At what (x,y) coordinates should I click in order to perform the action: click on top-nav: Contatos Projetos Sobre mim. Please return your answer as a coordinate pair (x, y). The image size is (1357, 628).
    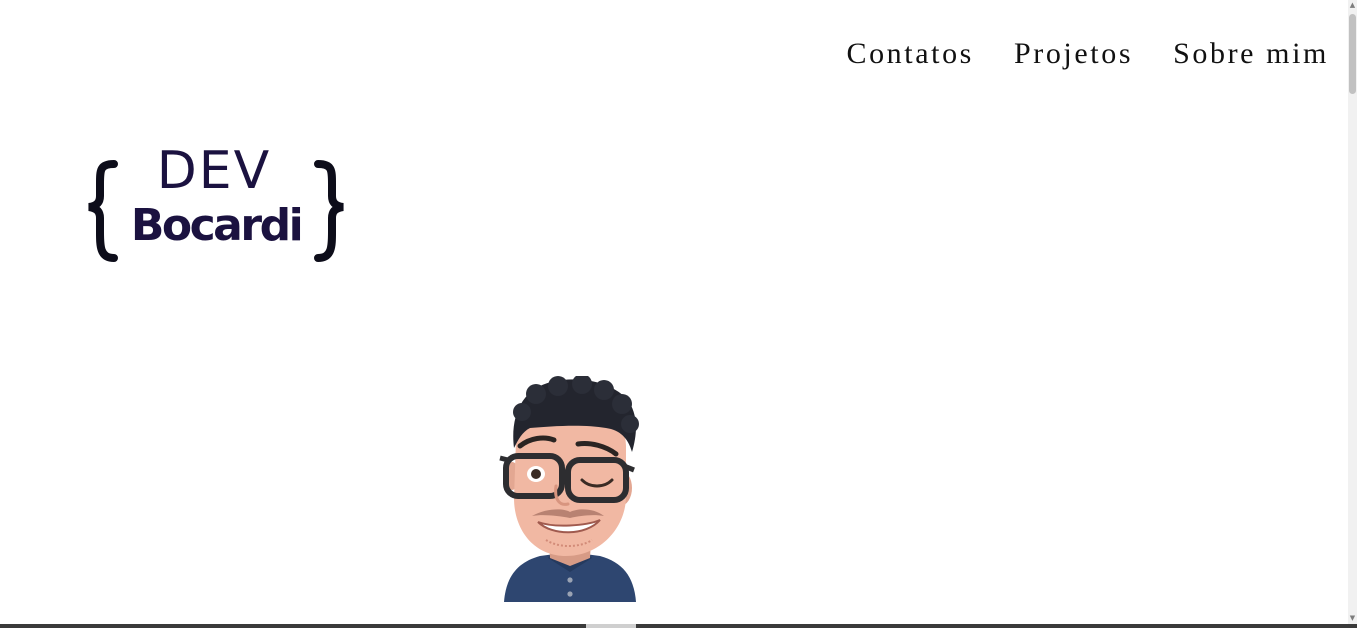
    Looking at the image, I should click on (1087, 54).